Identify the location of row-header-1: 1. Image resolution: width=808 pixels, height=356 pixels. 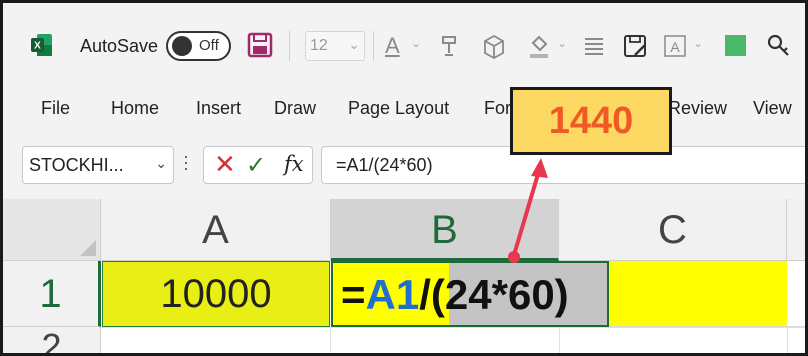
(52, 294).